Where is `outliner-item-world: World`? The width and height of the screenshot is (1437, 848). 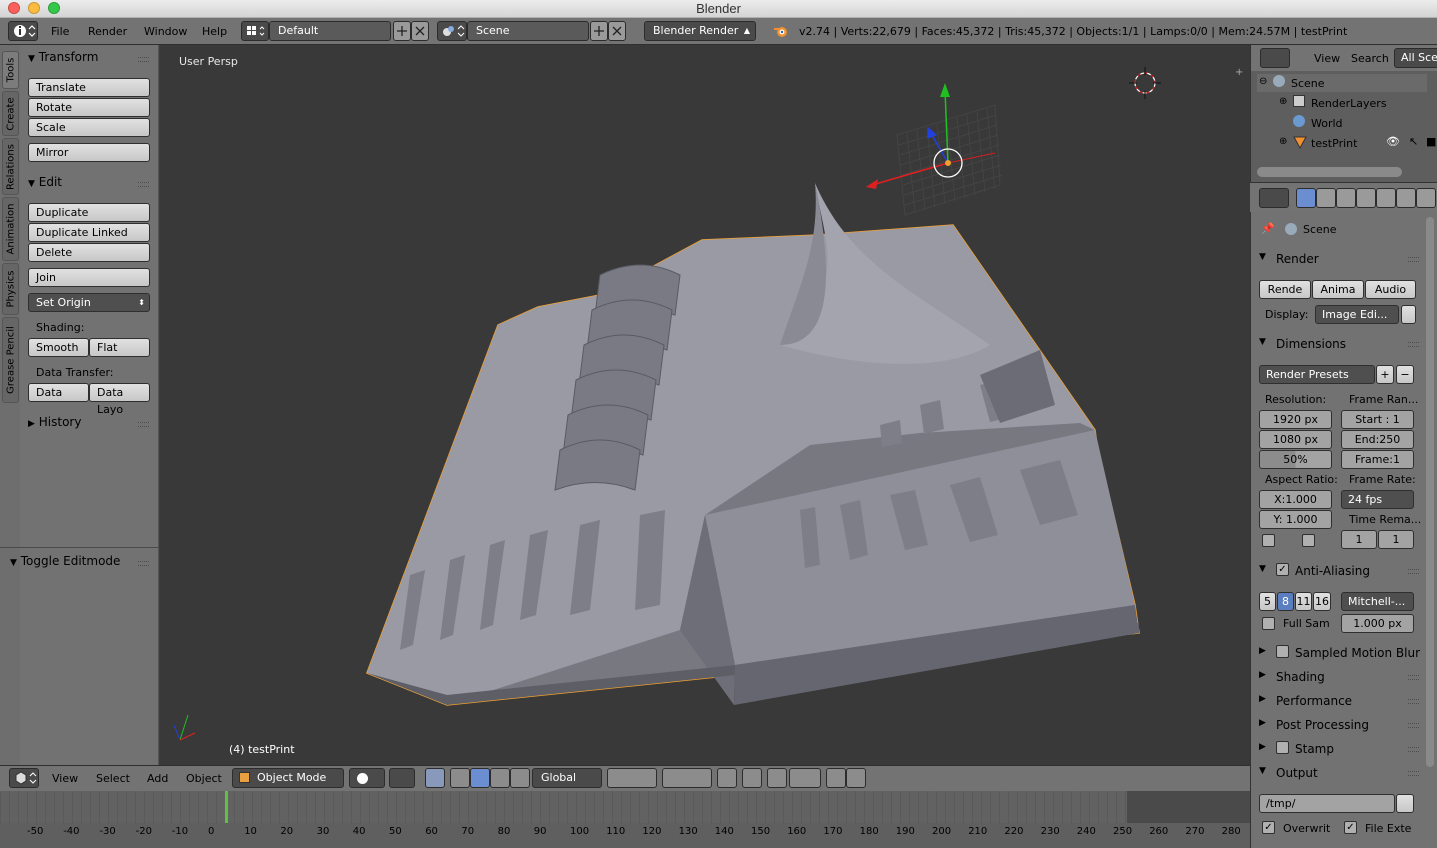
outliner-item-world: World is located at coordinates (1327, 123).